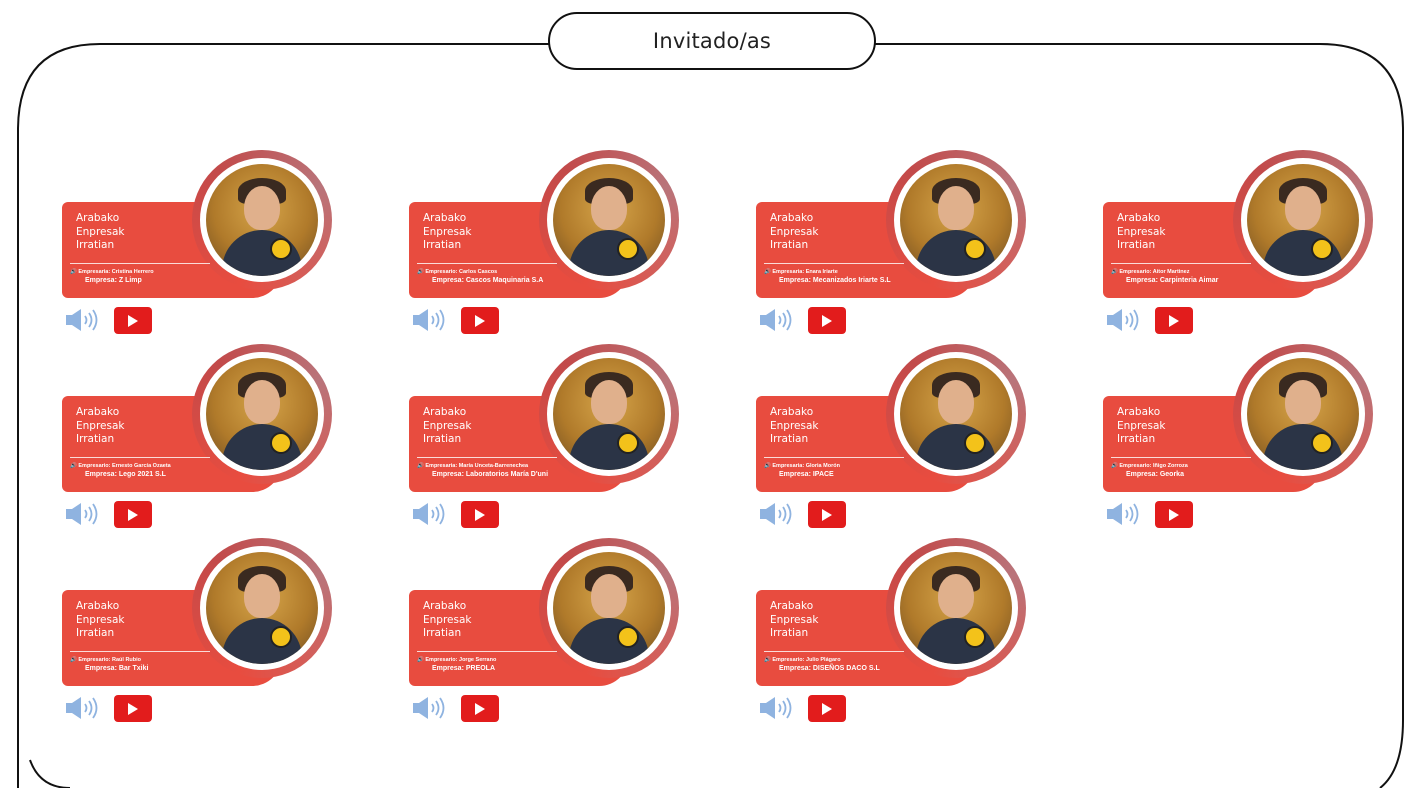 The image size is (1405, 788). Describe the element at coordinates (801, 272) in the screenshot. I see `empresario-label: 🔊 Empresaria: Enara Iriarte` at that location.